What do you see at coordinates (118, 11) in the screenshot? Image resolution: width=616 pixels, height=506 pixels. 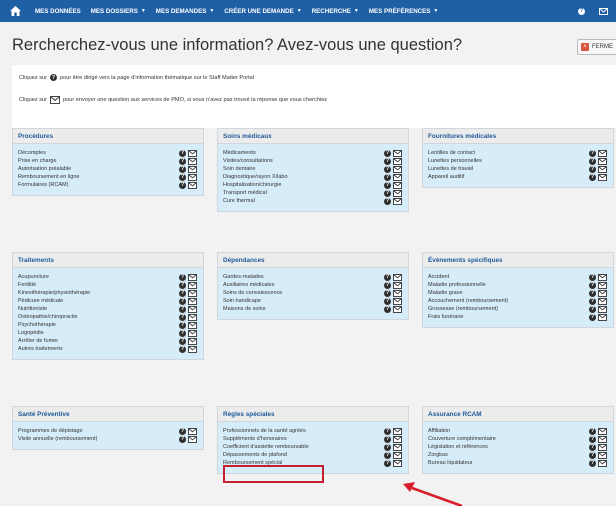 I see `nav-item: MES DOSSIERS ▼` at bounding box center [118, 11].